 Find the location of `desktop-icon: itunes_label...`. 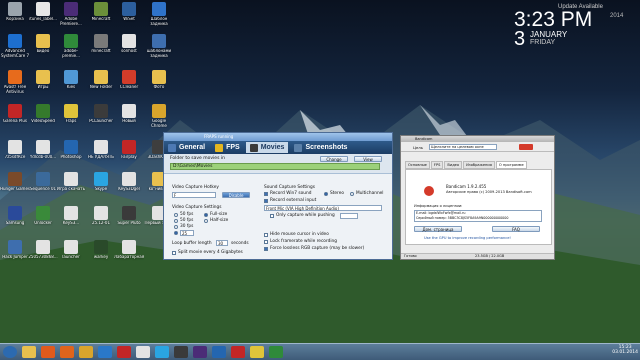

desktop-icon: itunes_label... is located at coordinates (43, 19).